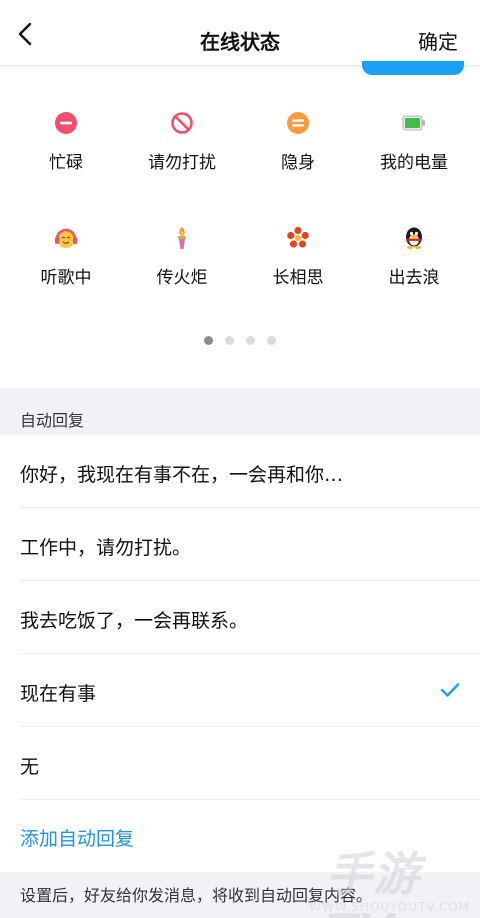 This screenshot has height=918, width=480. Describe the element at coordinates (414, 278) in the screenshot. I see `status-option-label: 出去浪` at that location.